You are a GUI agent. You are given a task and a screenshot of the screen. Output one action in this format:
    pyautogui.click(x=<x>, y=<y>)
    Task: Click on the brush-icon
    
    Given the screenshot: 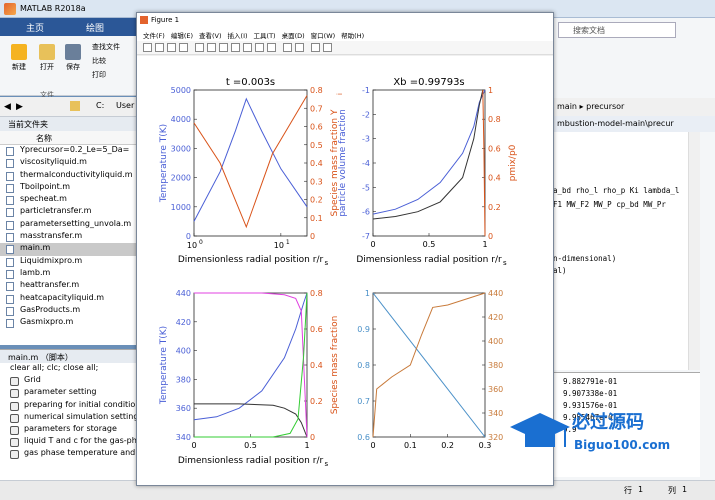 What is the action you would take?
    pyautogui.click(x=271, y=47)
    